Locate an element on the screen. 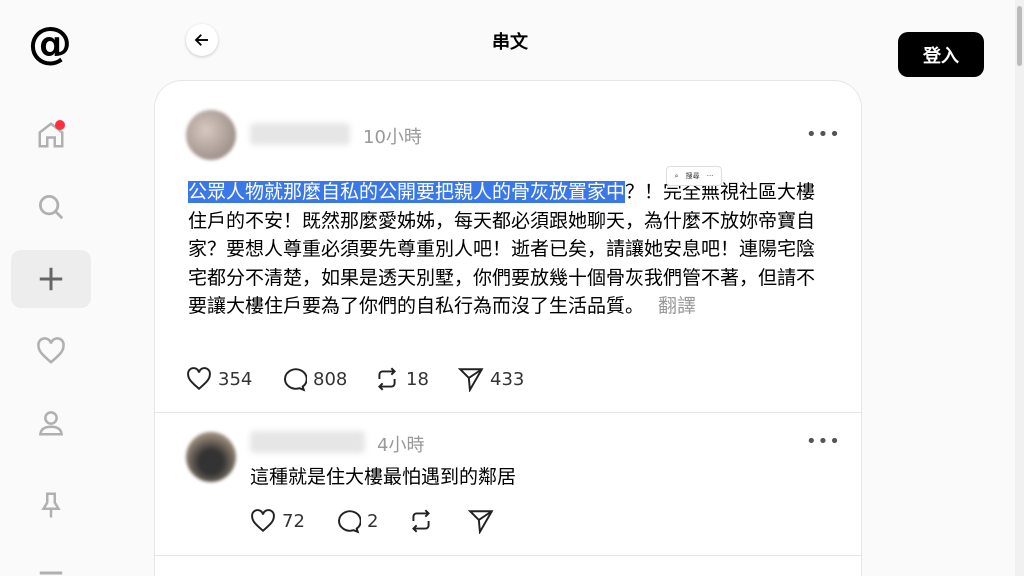 This screenshot has width=1024, height=576. reply-share-button is located at coordinates (481, 521).